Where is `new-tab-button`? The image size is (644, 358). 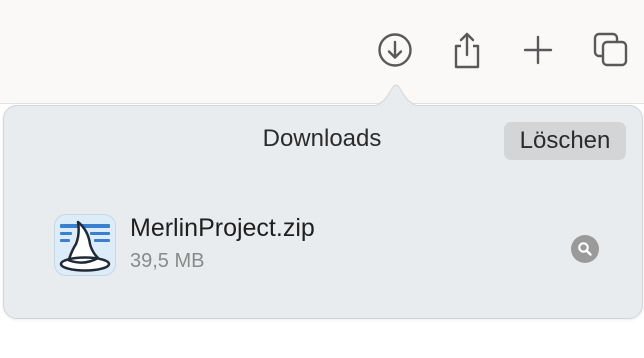 new-tab-button is located at coordinates (538, 50).